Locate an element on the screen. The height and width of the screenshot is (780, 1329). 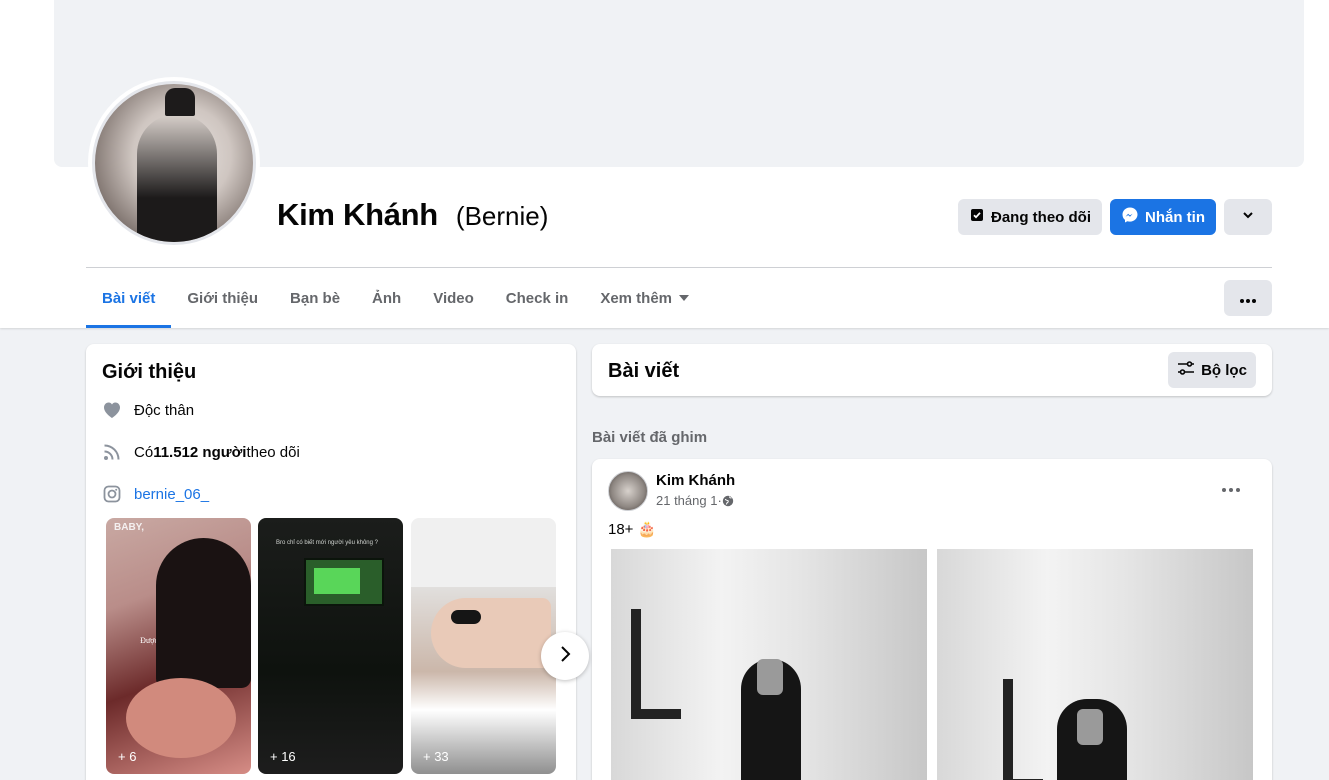
chevron-down-icon is located at coordinates (1248, 217).